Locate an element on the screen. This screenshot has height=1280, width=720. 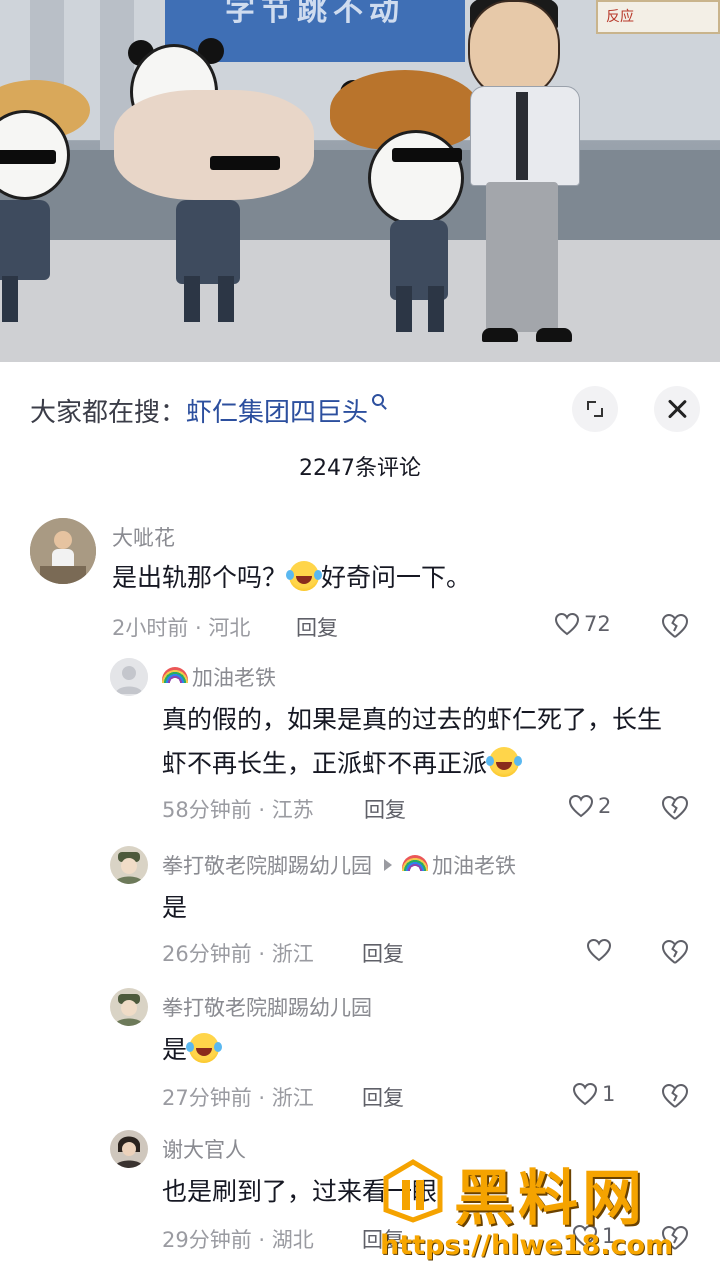
comment-text: 是出轨那个吗？ 好奇问一下。 is located at coordinates (291, 578).